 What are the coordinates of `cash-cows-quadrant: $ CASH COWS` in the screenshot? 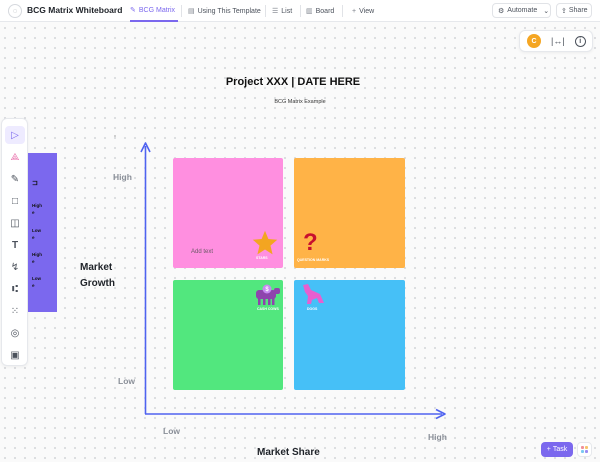 It's located at (228, 335).